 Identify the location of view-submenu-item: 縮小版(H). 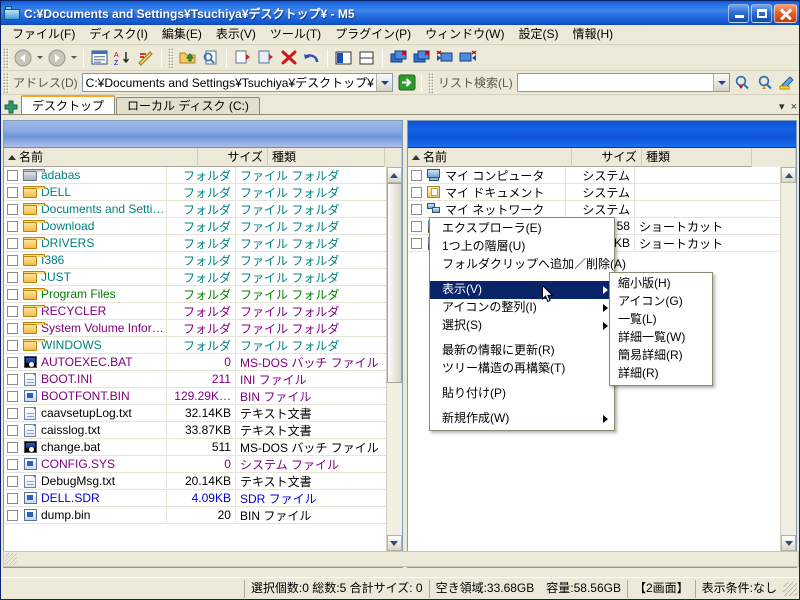
(661, 284).